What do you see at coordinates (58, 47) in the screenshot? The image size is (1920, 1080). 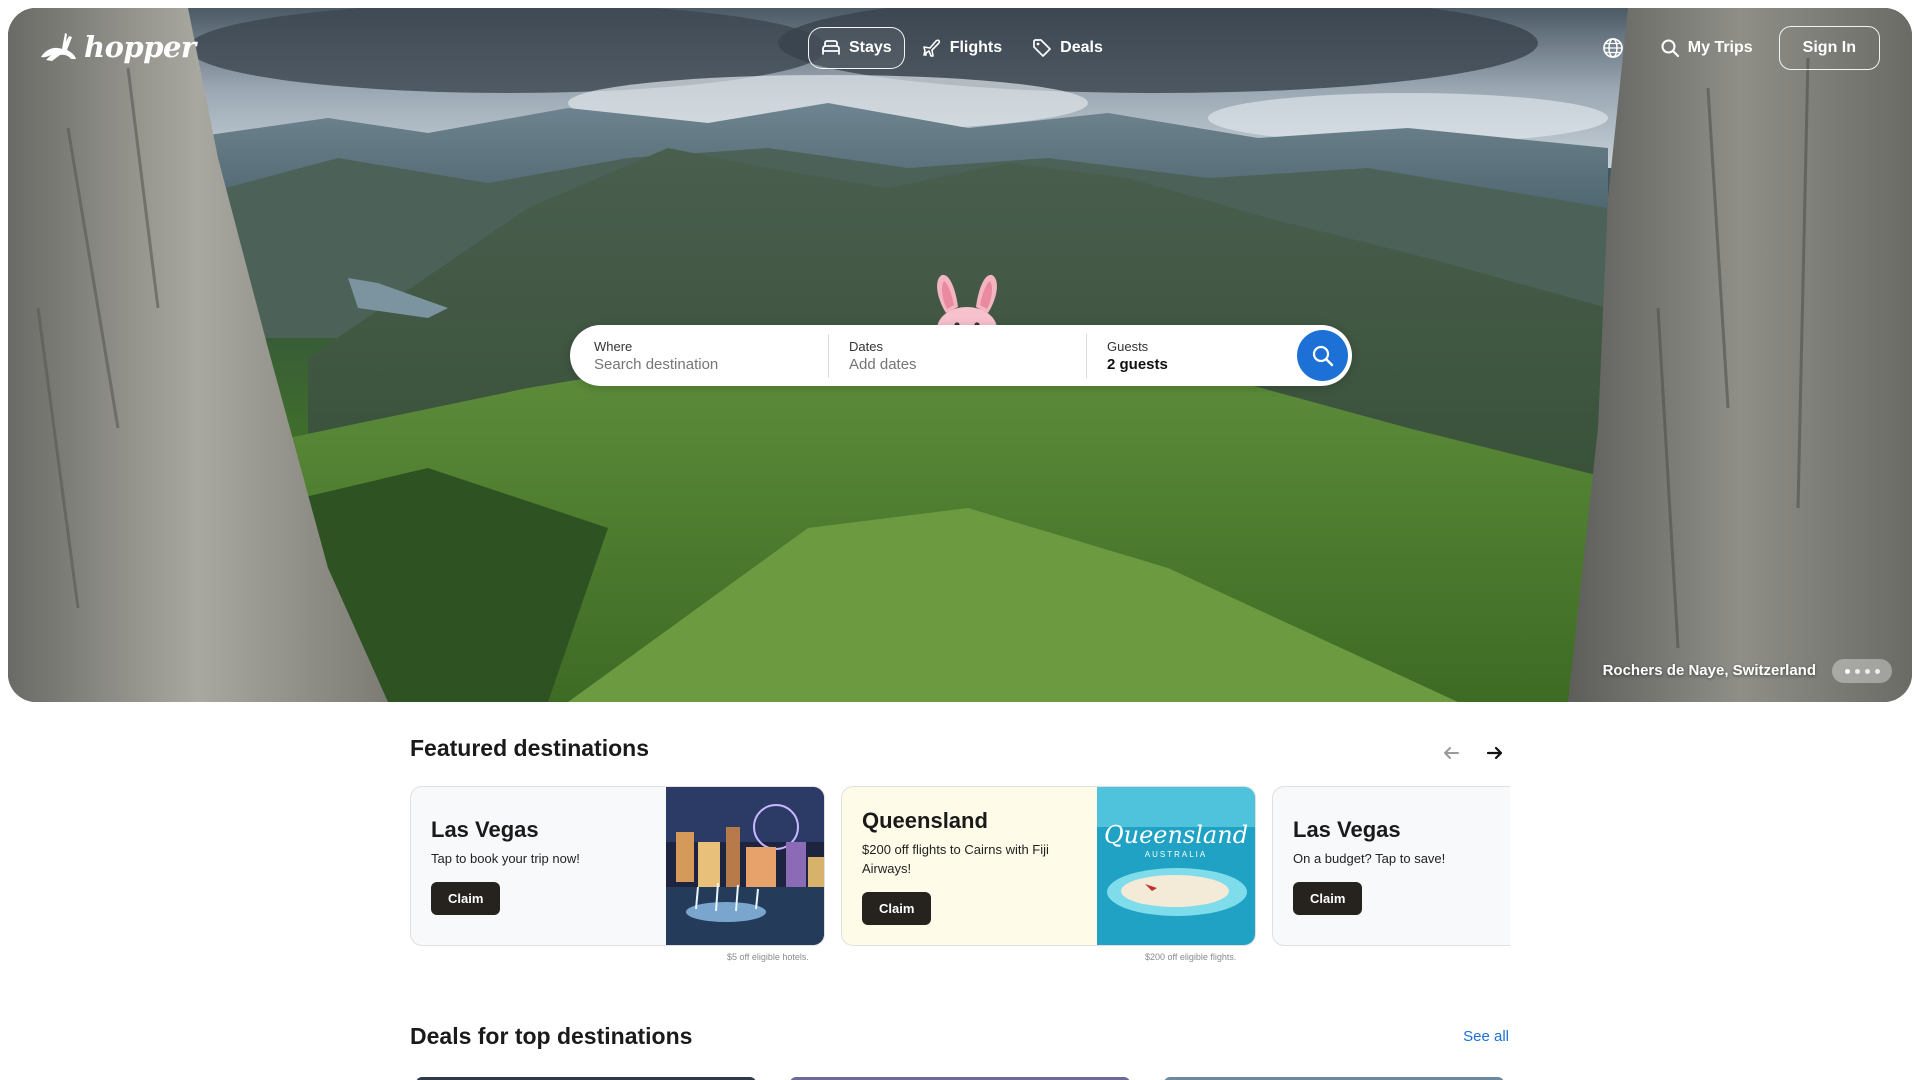 I see `bunny-logo-icon` at bounding box center [58, 47].